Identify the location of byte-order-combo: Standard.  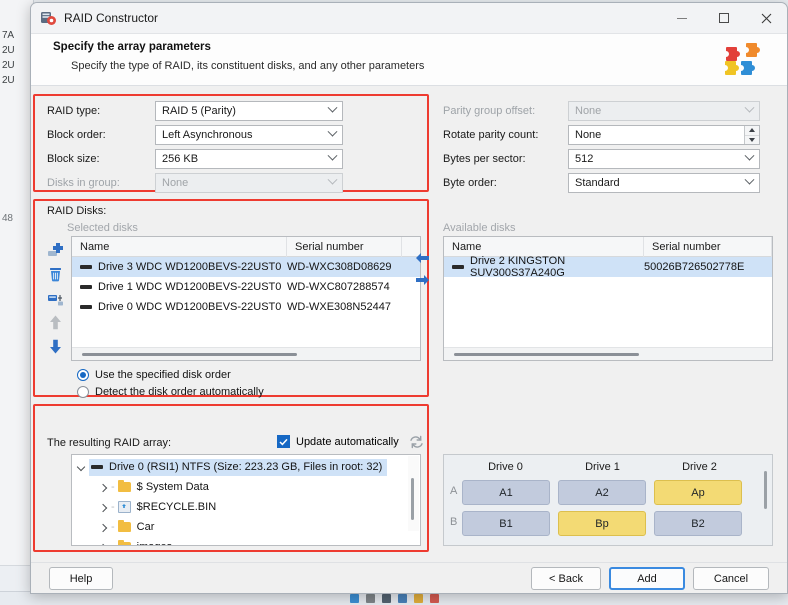
(664, 183).